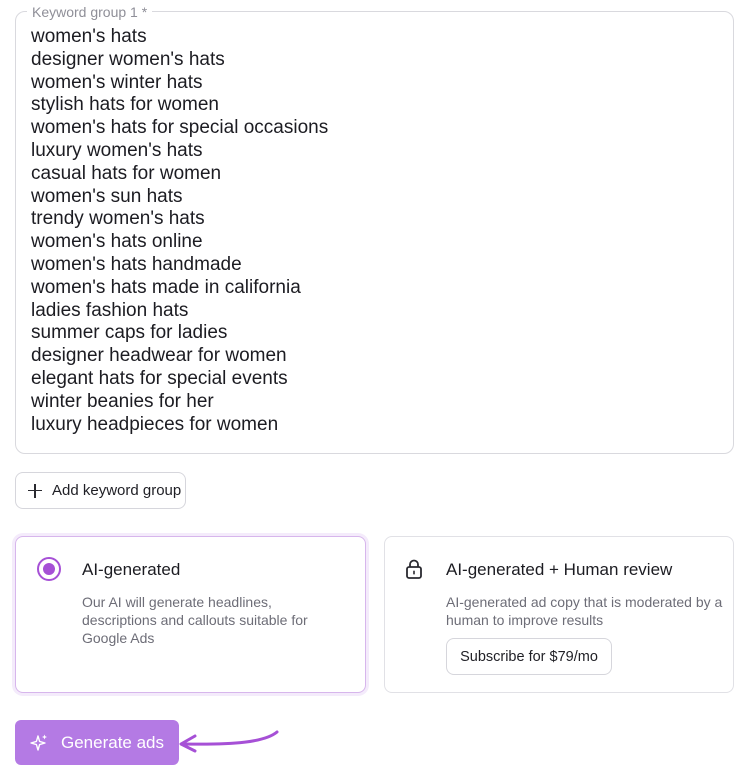 This screenshot has width=750, height=773. Describe the element at coordinates (229, 741) in the screenshot. I see `arrow-annotation-icon` at that location.